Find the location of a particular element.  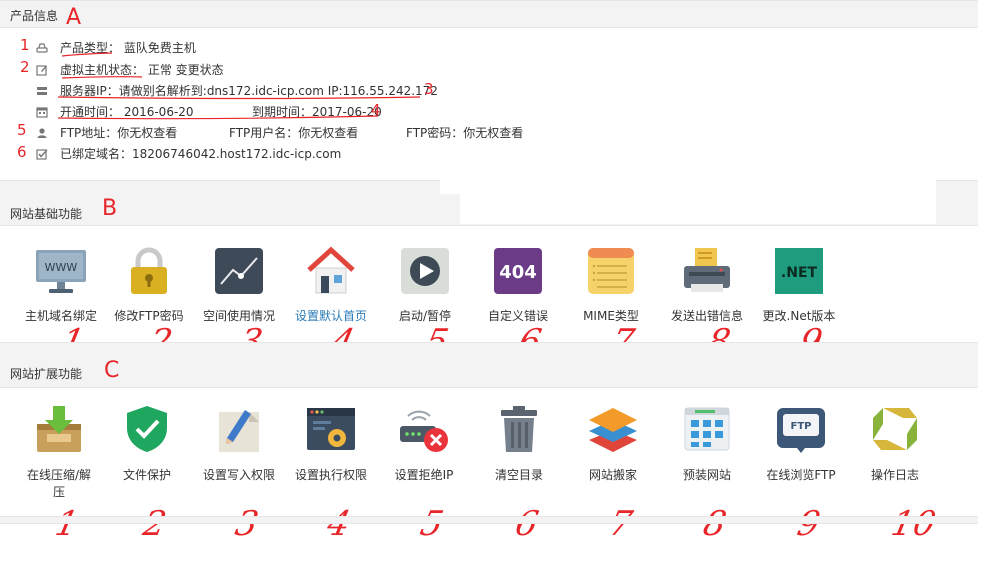

tile-label: 空间使用情况 is located at coordinates (238, 316).